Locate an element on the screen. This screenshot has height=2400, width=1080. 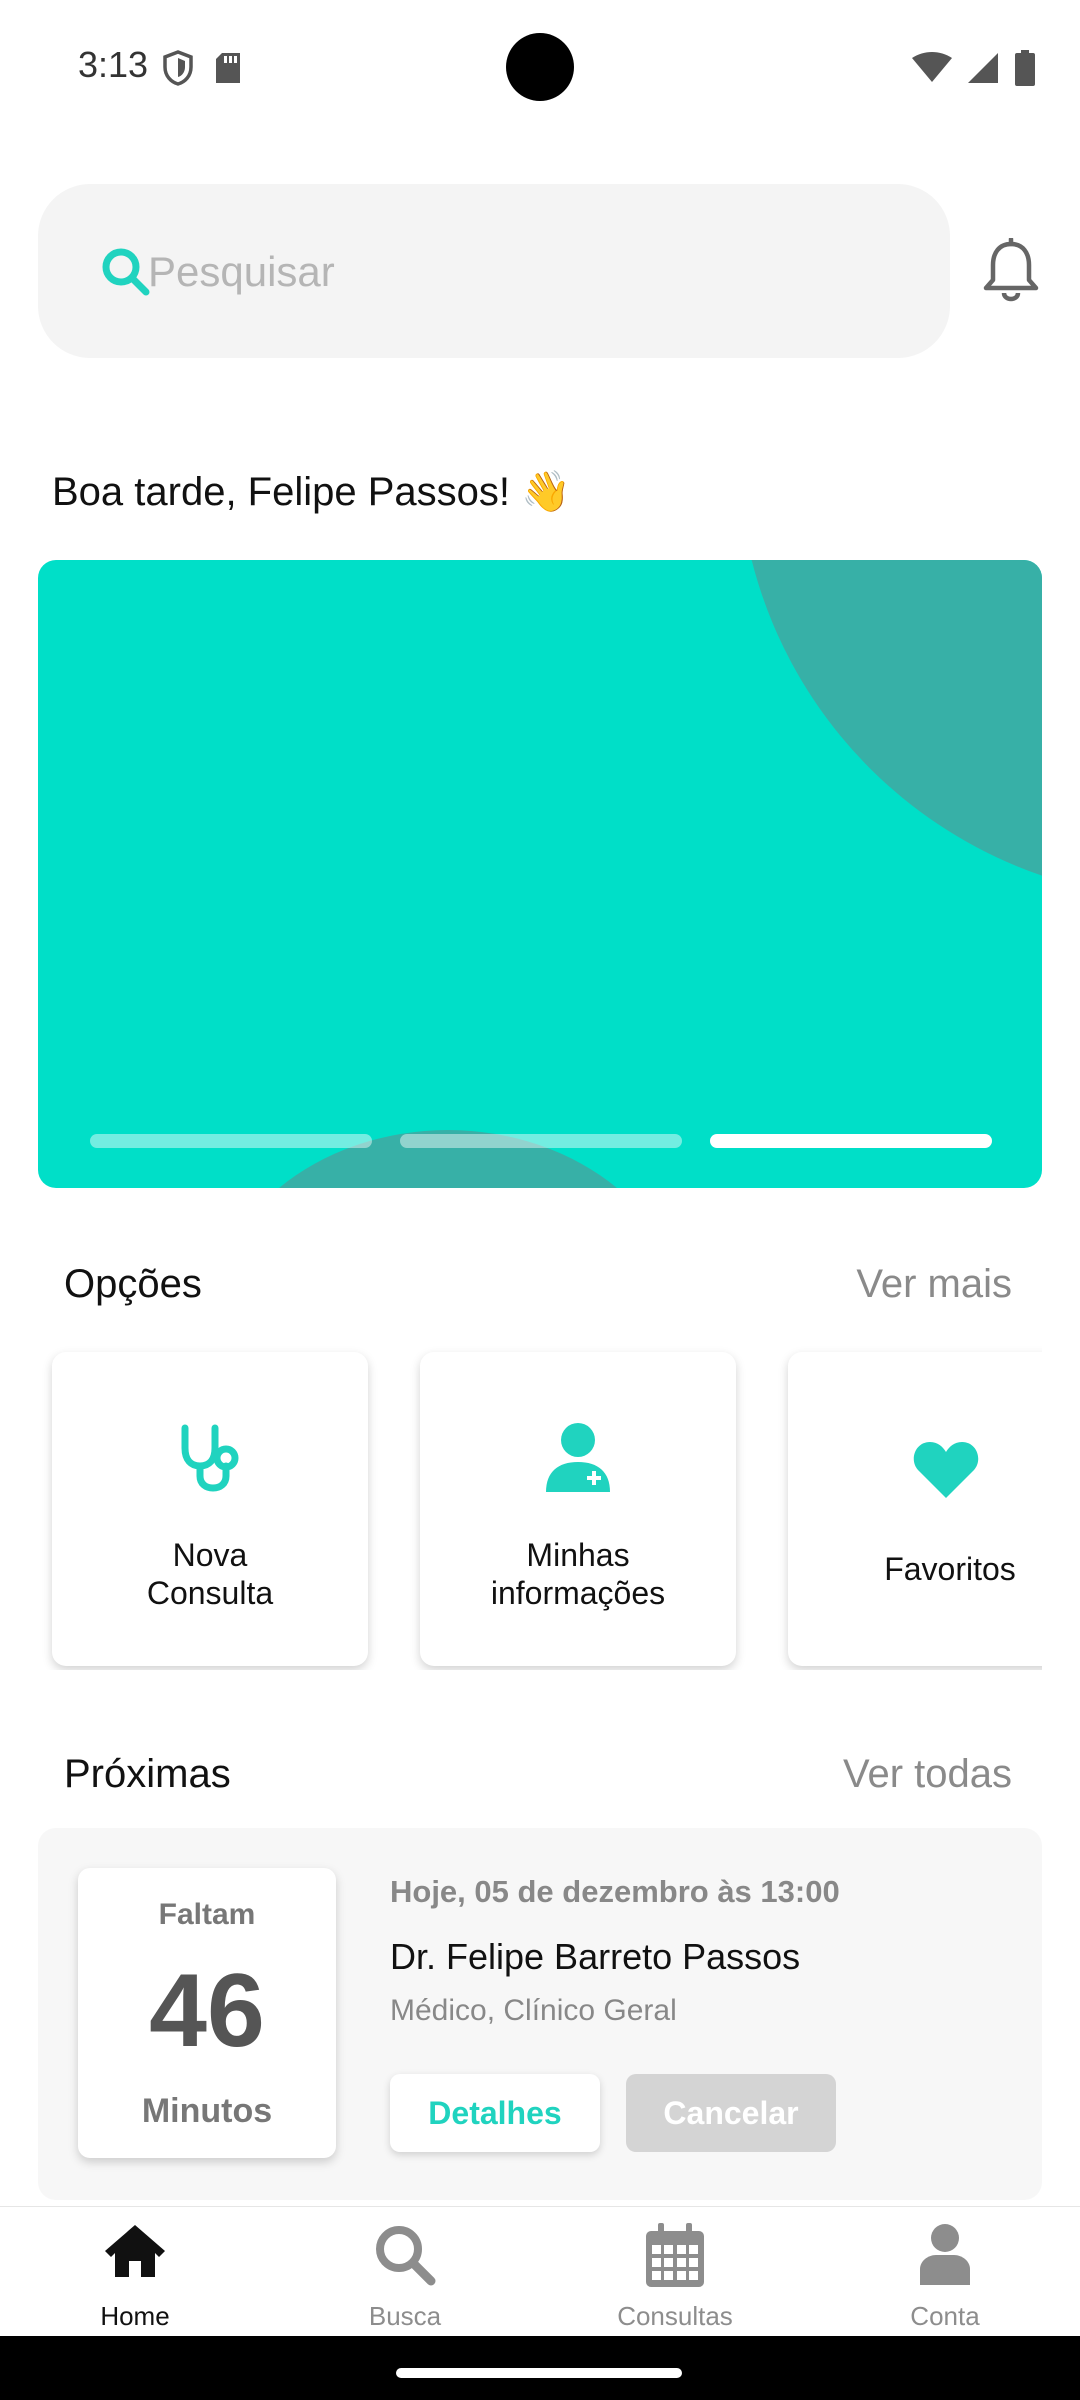
upcoming-title: Próximas is located at coordinates (147, 1774).